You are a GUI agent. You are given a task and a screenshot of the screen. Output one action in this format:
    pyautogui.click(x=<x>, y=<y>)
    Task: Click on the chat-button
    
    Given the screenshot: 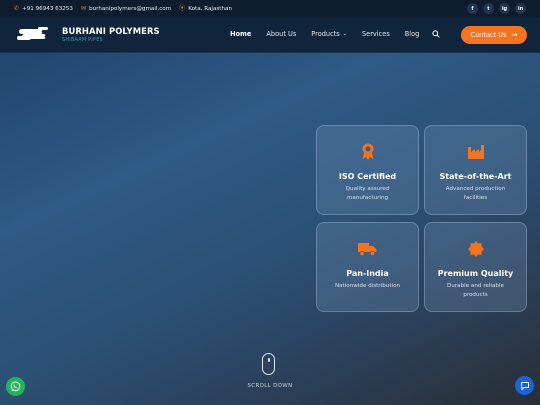 What is the action you would take?
    pyautogui.click(x=524, y=385)
    